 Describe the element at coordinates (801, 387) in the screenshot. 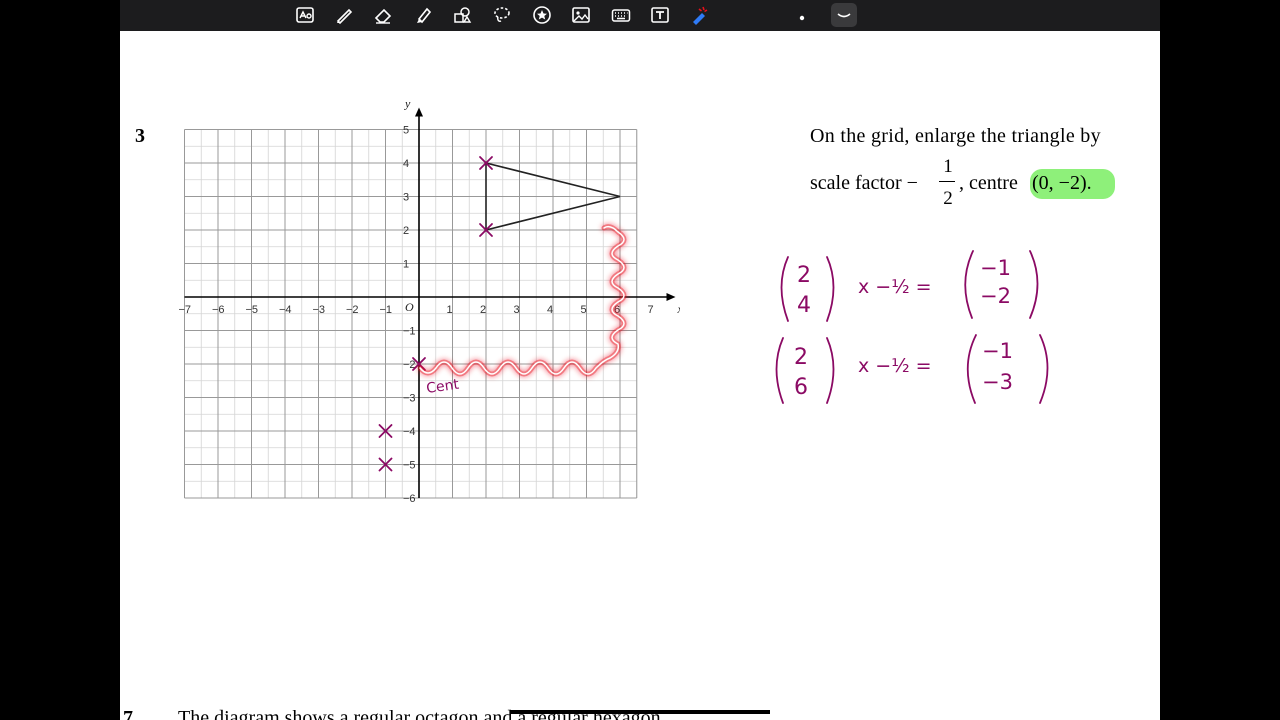

I see `row2-vector-bottom: 6` at that location.